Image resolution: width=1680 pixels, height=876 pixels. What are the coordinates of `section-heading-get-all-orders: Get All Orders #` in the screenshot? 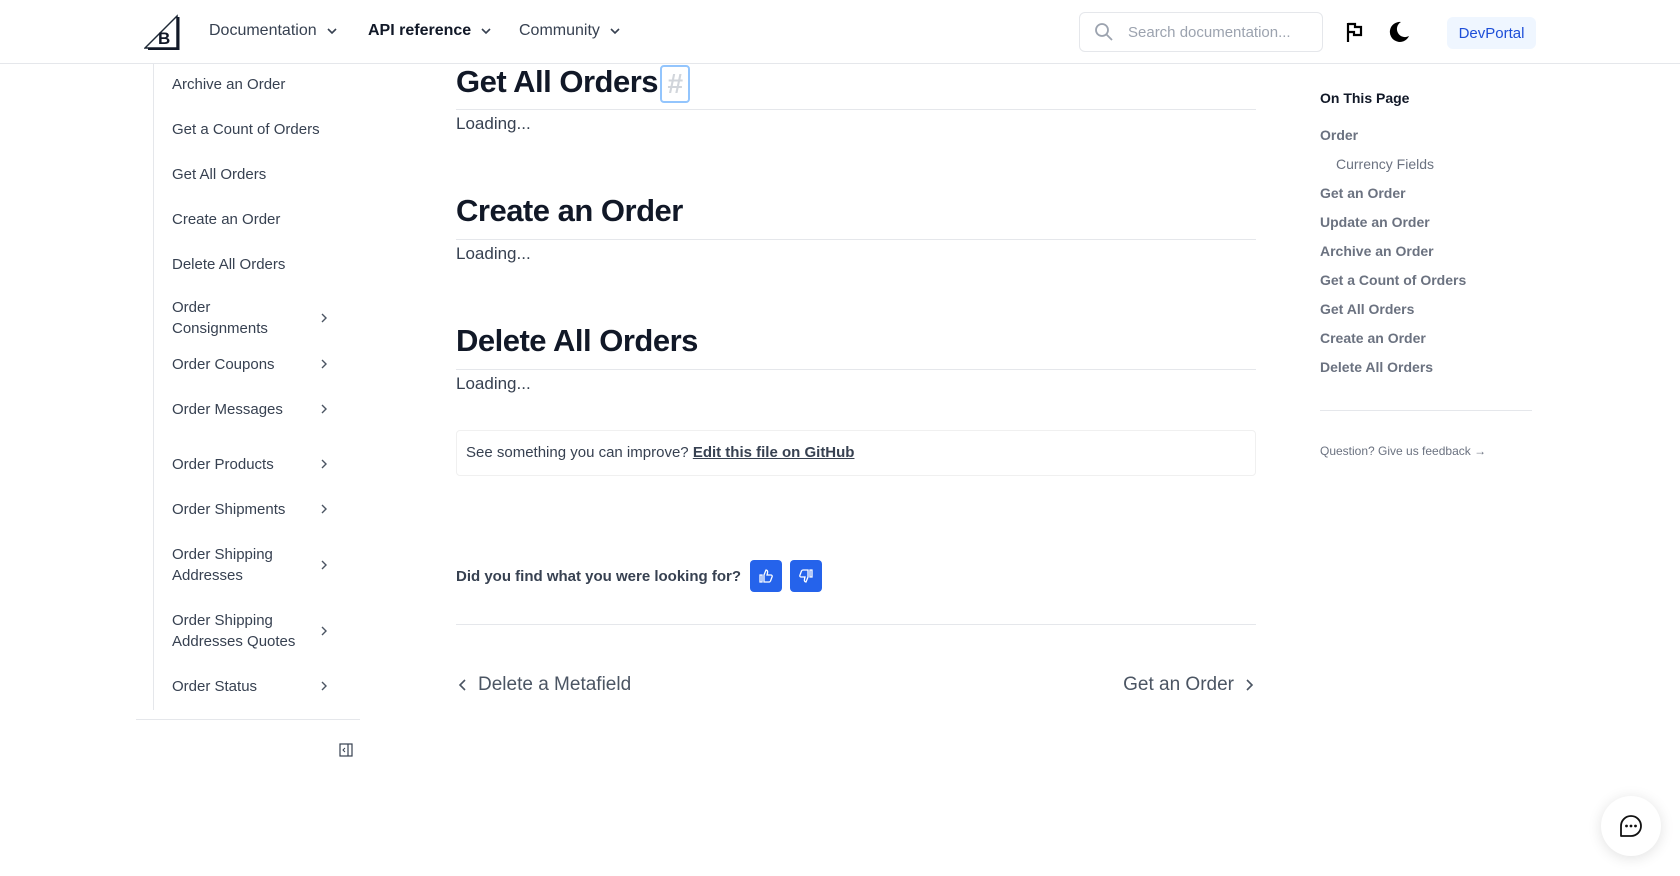 It's located at (573, 83).